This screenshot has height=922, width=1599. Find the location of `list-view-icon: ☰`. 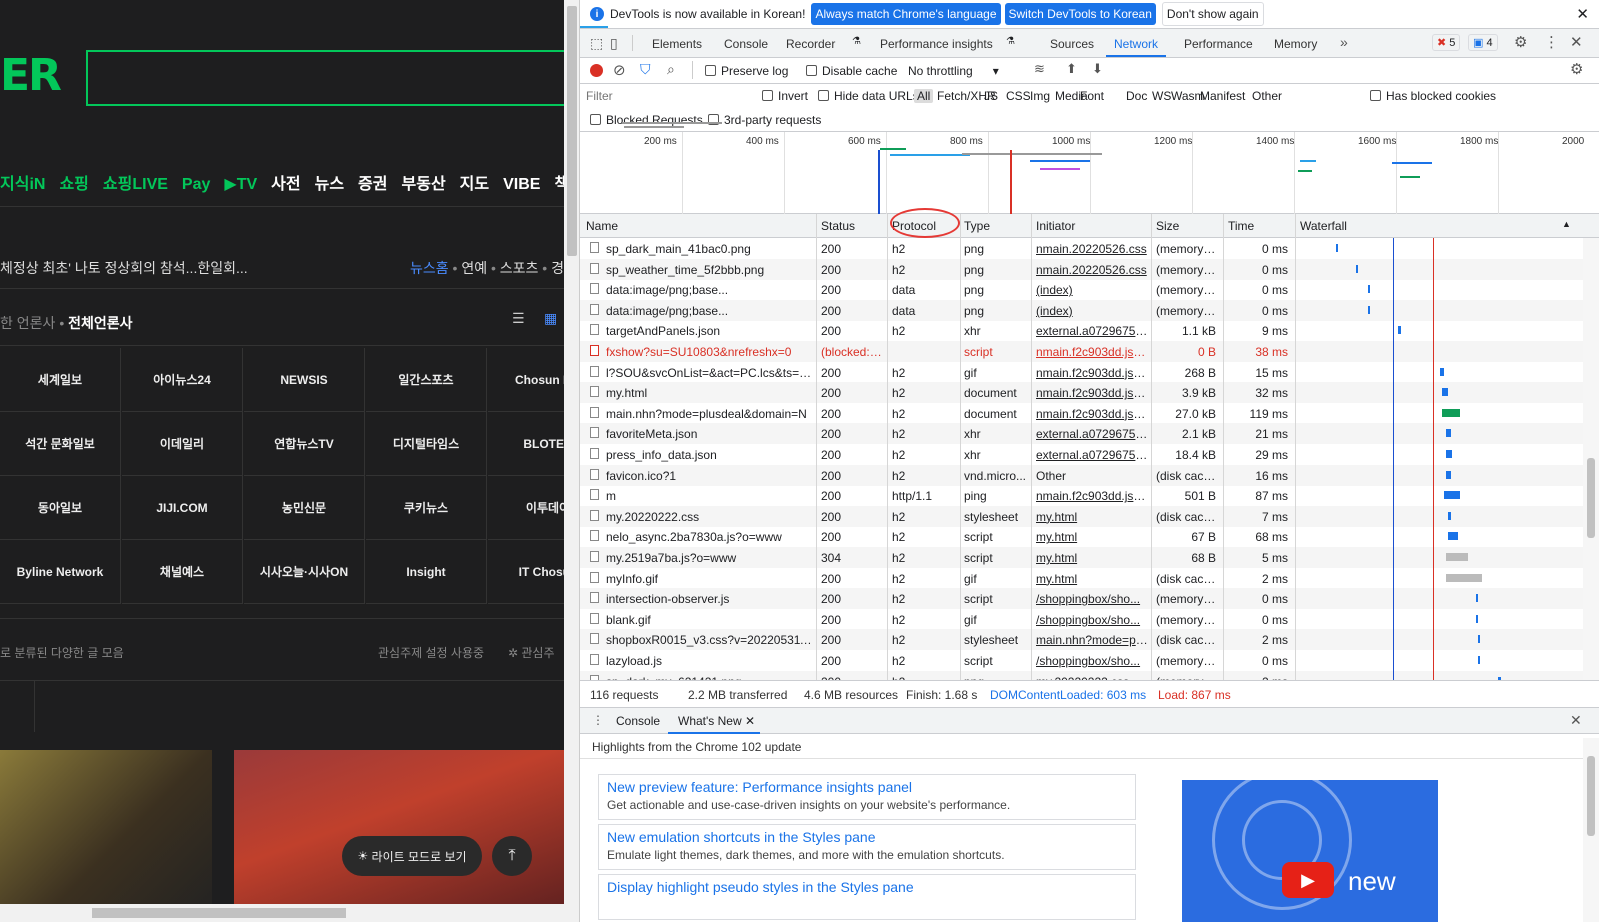

list-view-icon: ☰ is located at coordinates (518, 318).